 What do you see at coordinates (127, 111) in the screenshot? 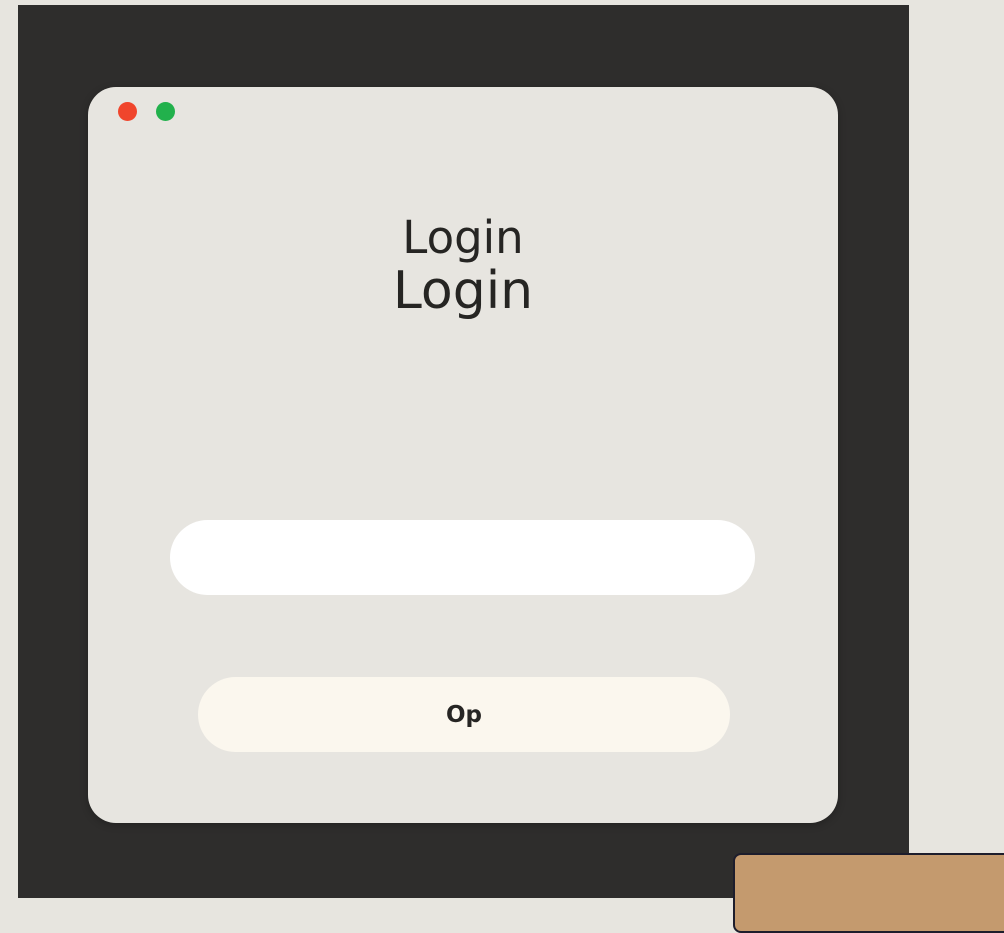
I see `close-dot-icon` at bounding box center [127, 111].